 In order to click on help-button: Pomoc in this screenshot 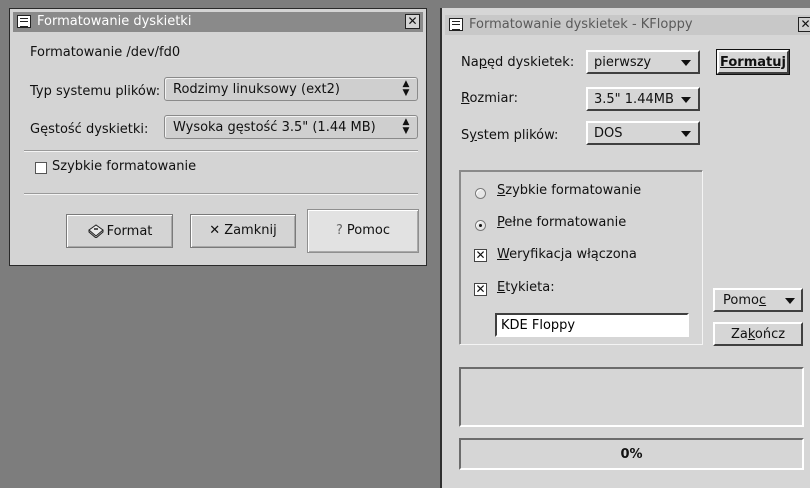, I will do `click(758, 300)`.